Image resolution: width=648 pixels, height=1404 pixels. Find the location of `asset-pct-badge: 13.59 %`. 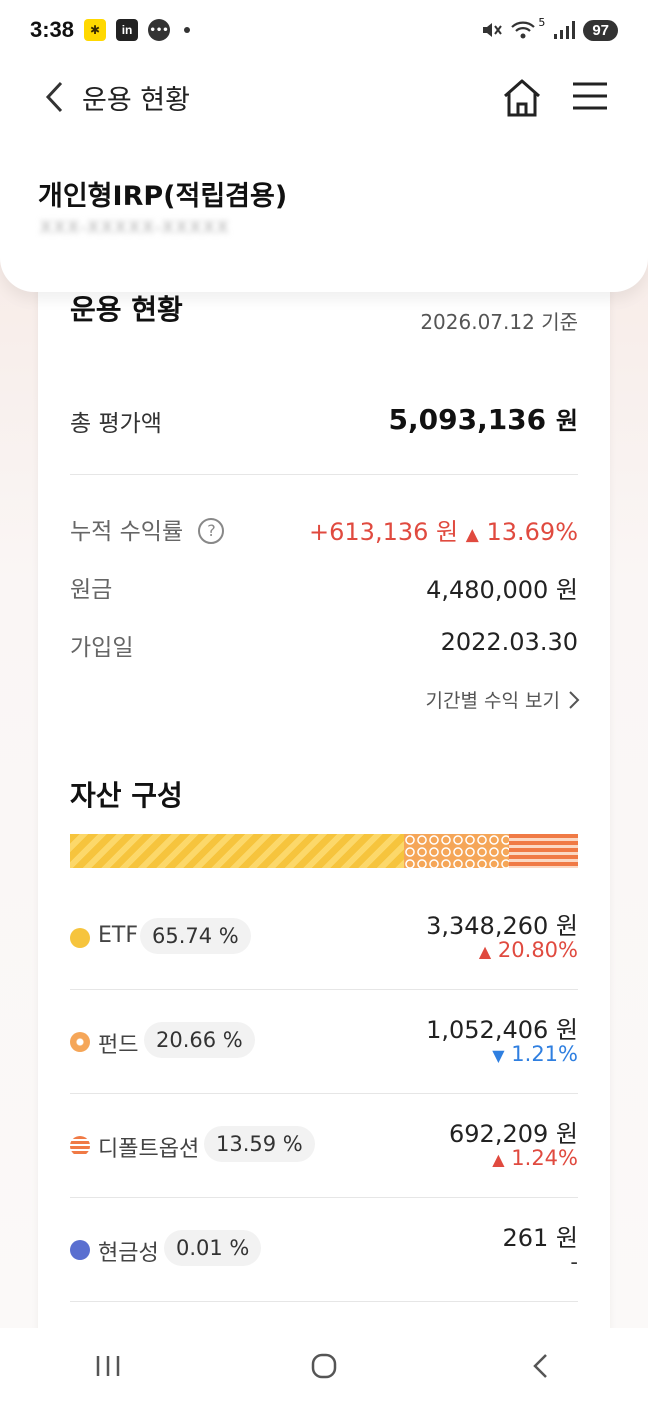

asset-pct-badge: 13.59 % is located at coordinates (259, 1144).